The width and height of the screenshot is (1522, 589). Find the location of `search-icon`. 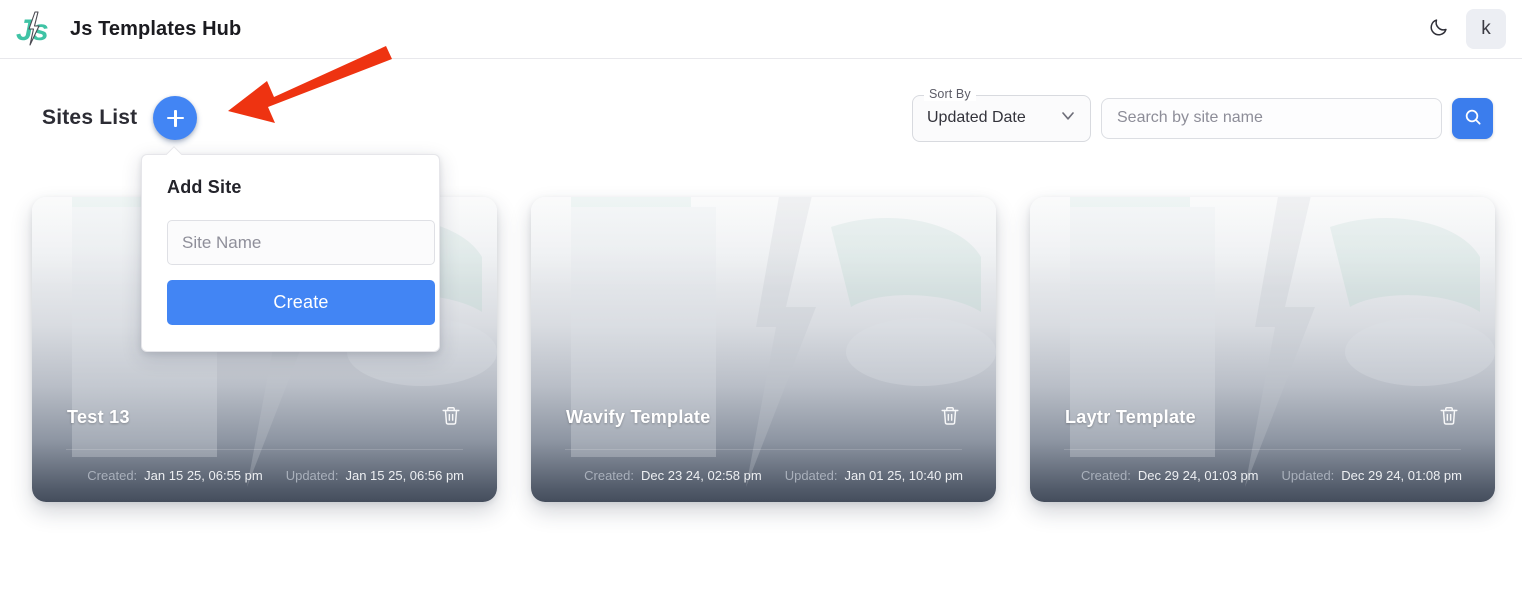

search-icon is located at coordinates (1473, 118).